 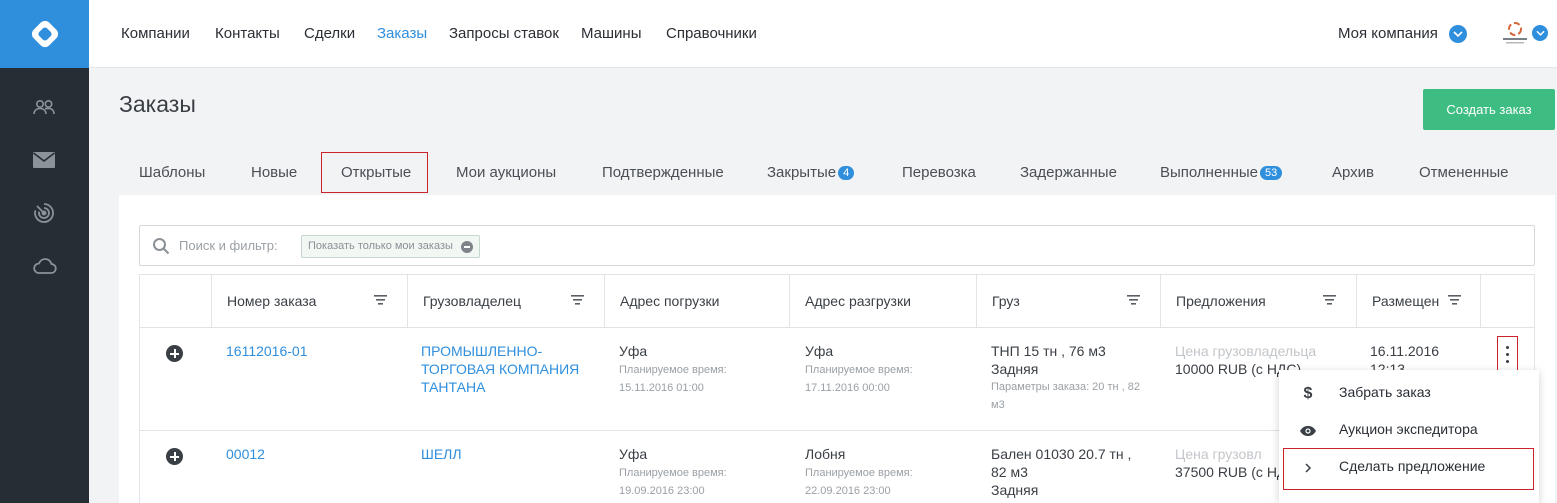 I want to click on menu-item-label: Забрать заказ, so click(x=1385, y=392).